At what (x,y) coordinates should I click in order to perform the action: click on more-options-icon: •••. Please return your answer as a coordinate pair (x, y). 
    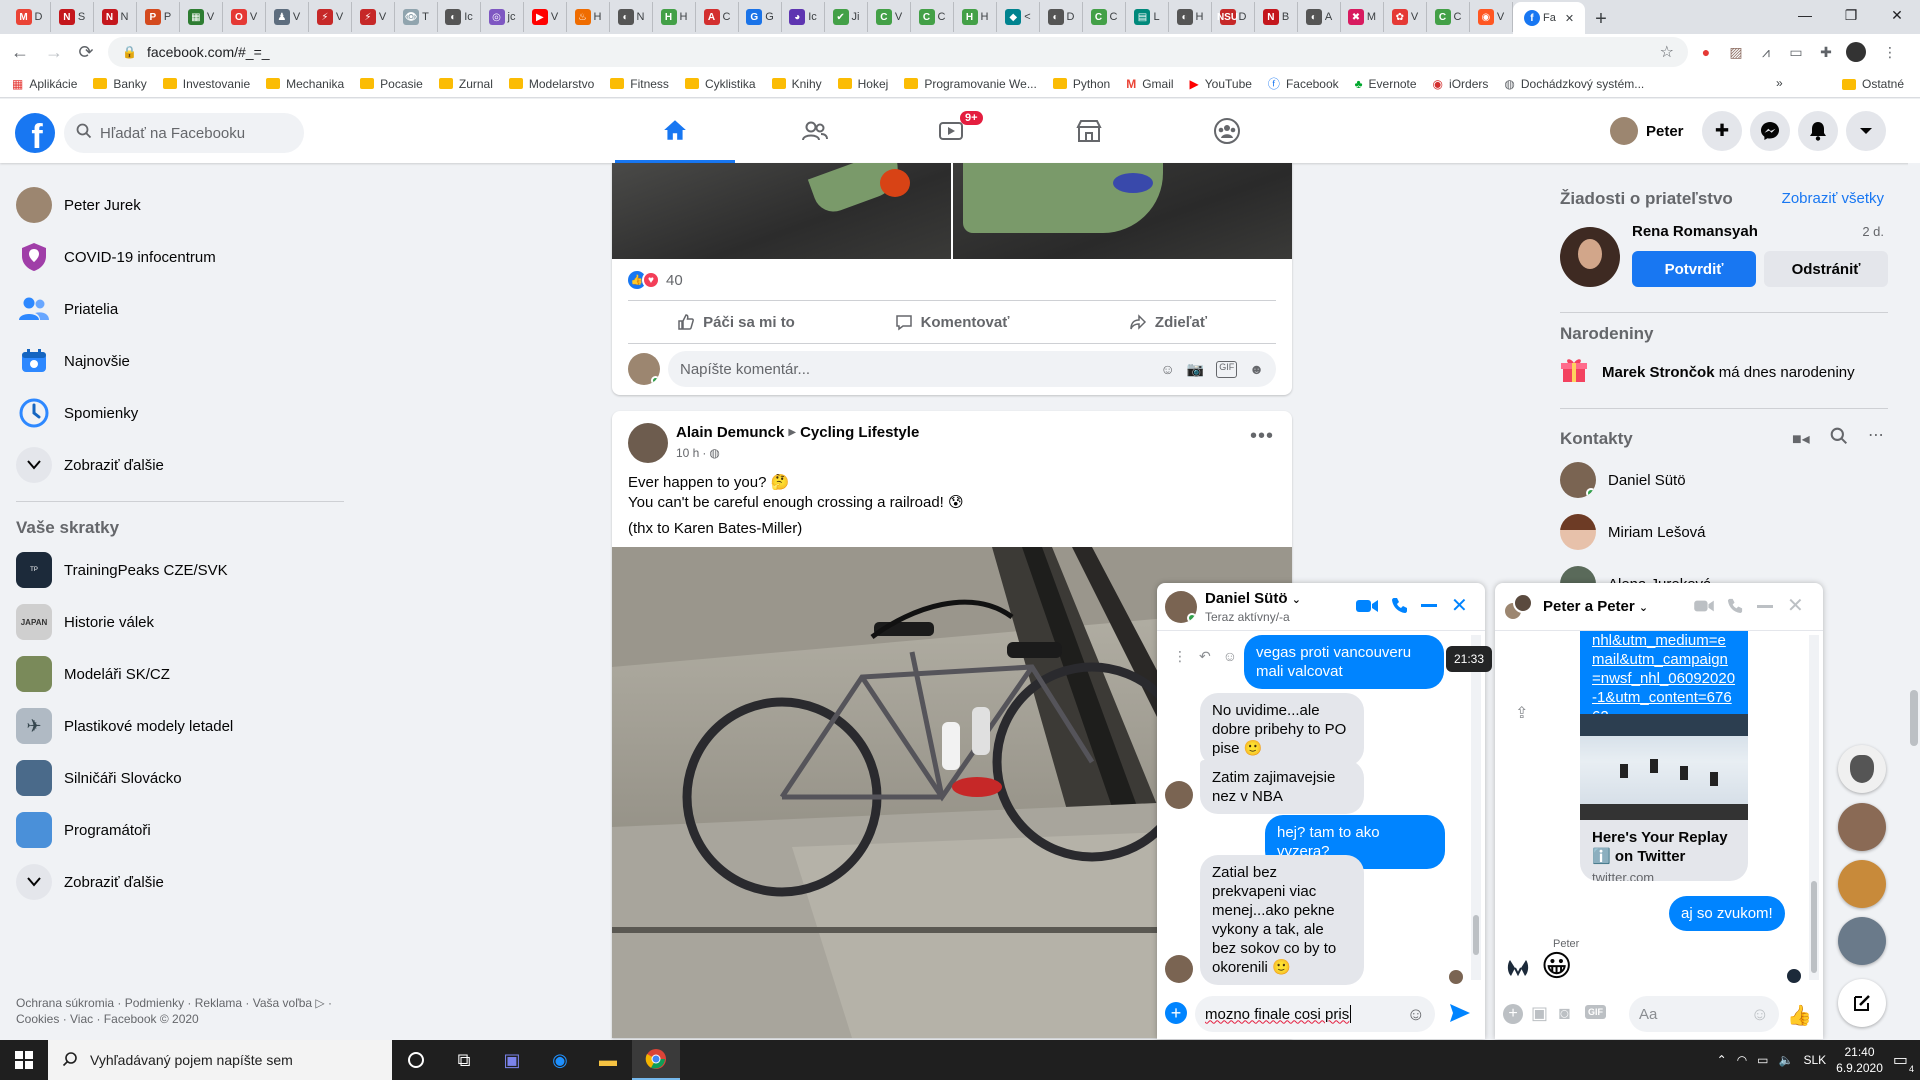
    Looking at the image, I should click on (1262, 436).